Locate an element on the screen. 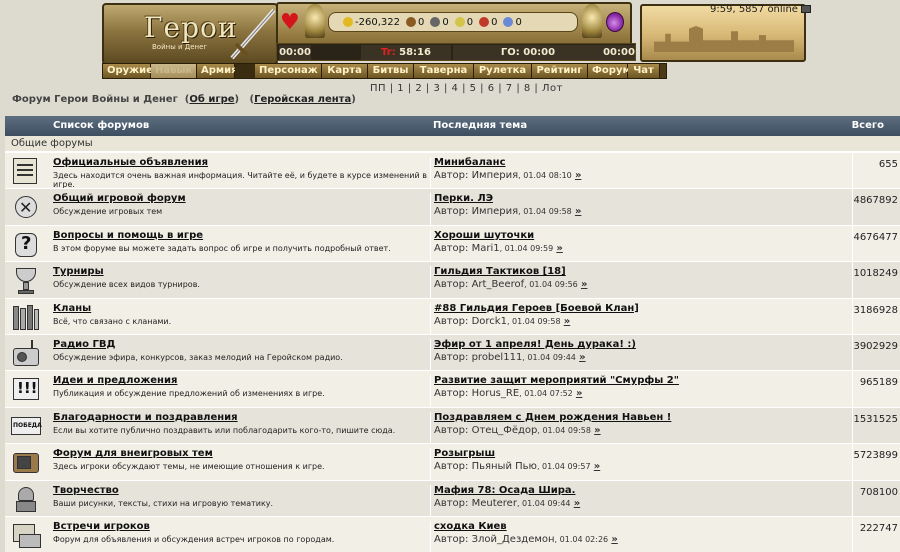  nav-rating: Рейтинг is located at coordinates (560, 71).